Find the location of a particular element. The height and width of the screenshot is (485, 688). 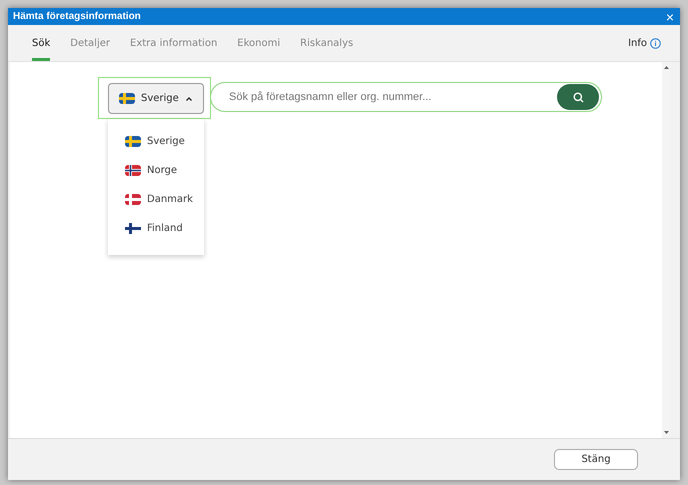

country-option: Norge is located at coordinates (156, 170).